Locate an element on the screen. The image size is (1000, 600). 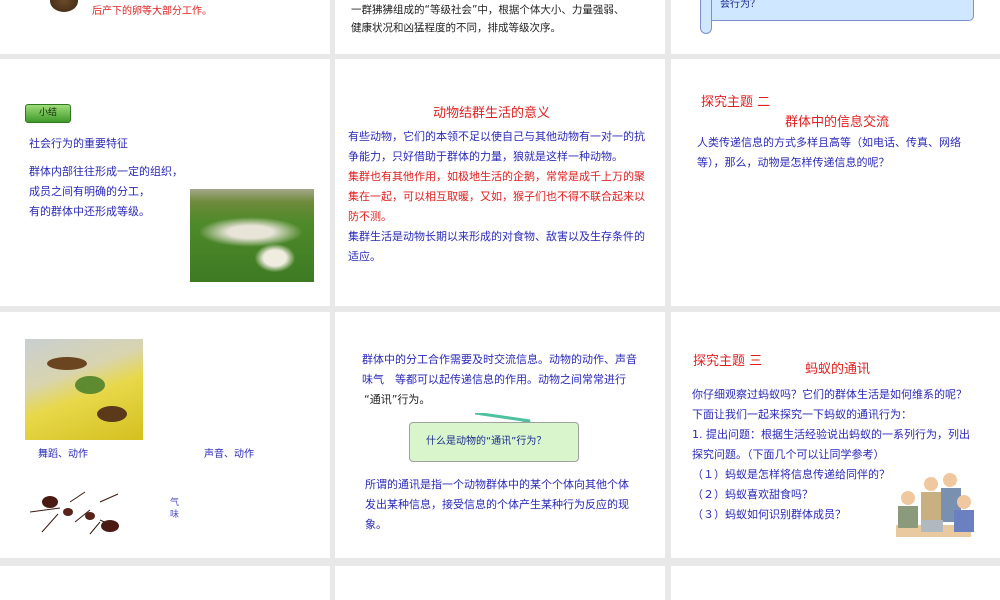
slide-text: 会行为？ is located at coordinates (740, 5).